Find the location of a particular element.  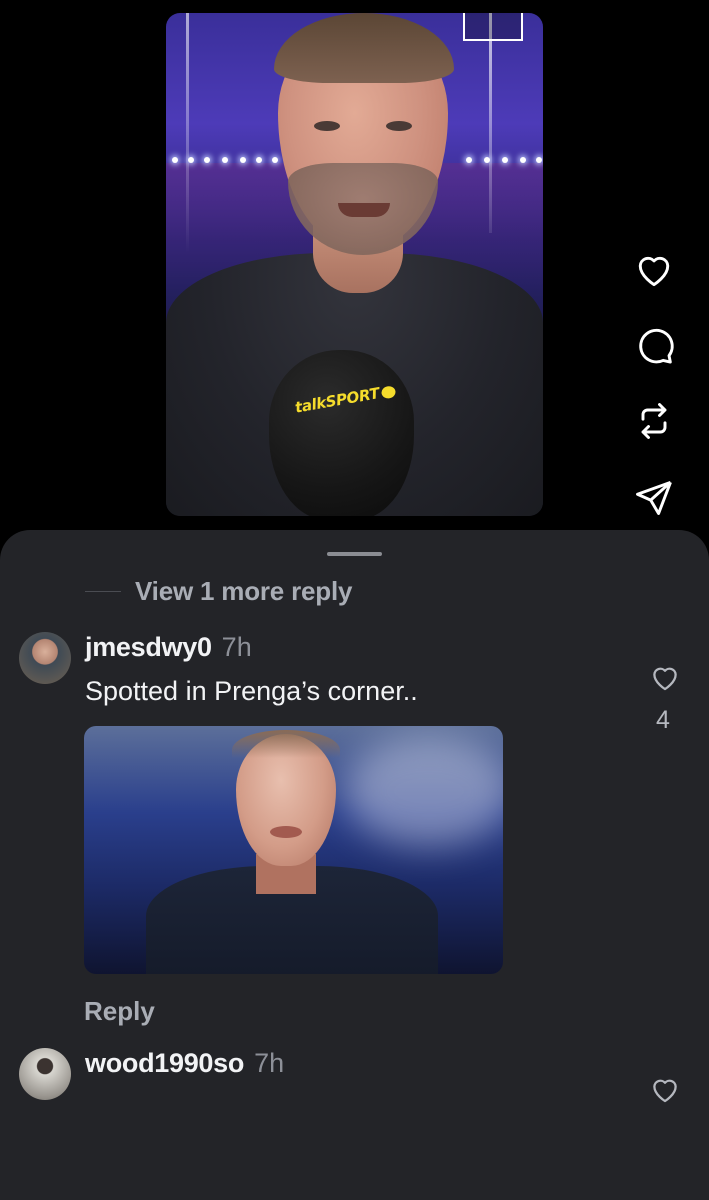

comment-button is located at coordinates (654, 345).